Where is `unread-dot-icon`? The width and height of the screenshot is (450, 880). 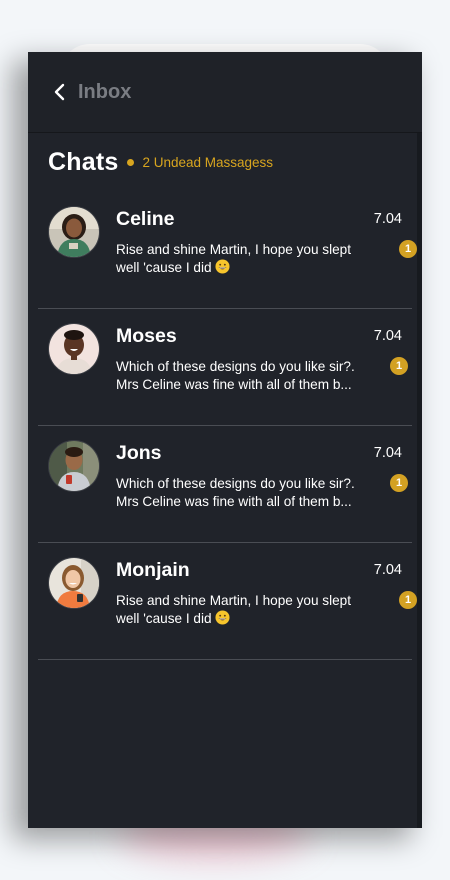
unread-dot-icon is located at coordinates (131, 162).